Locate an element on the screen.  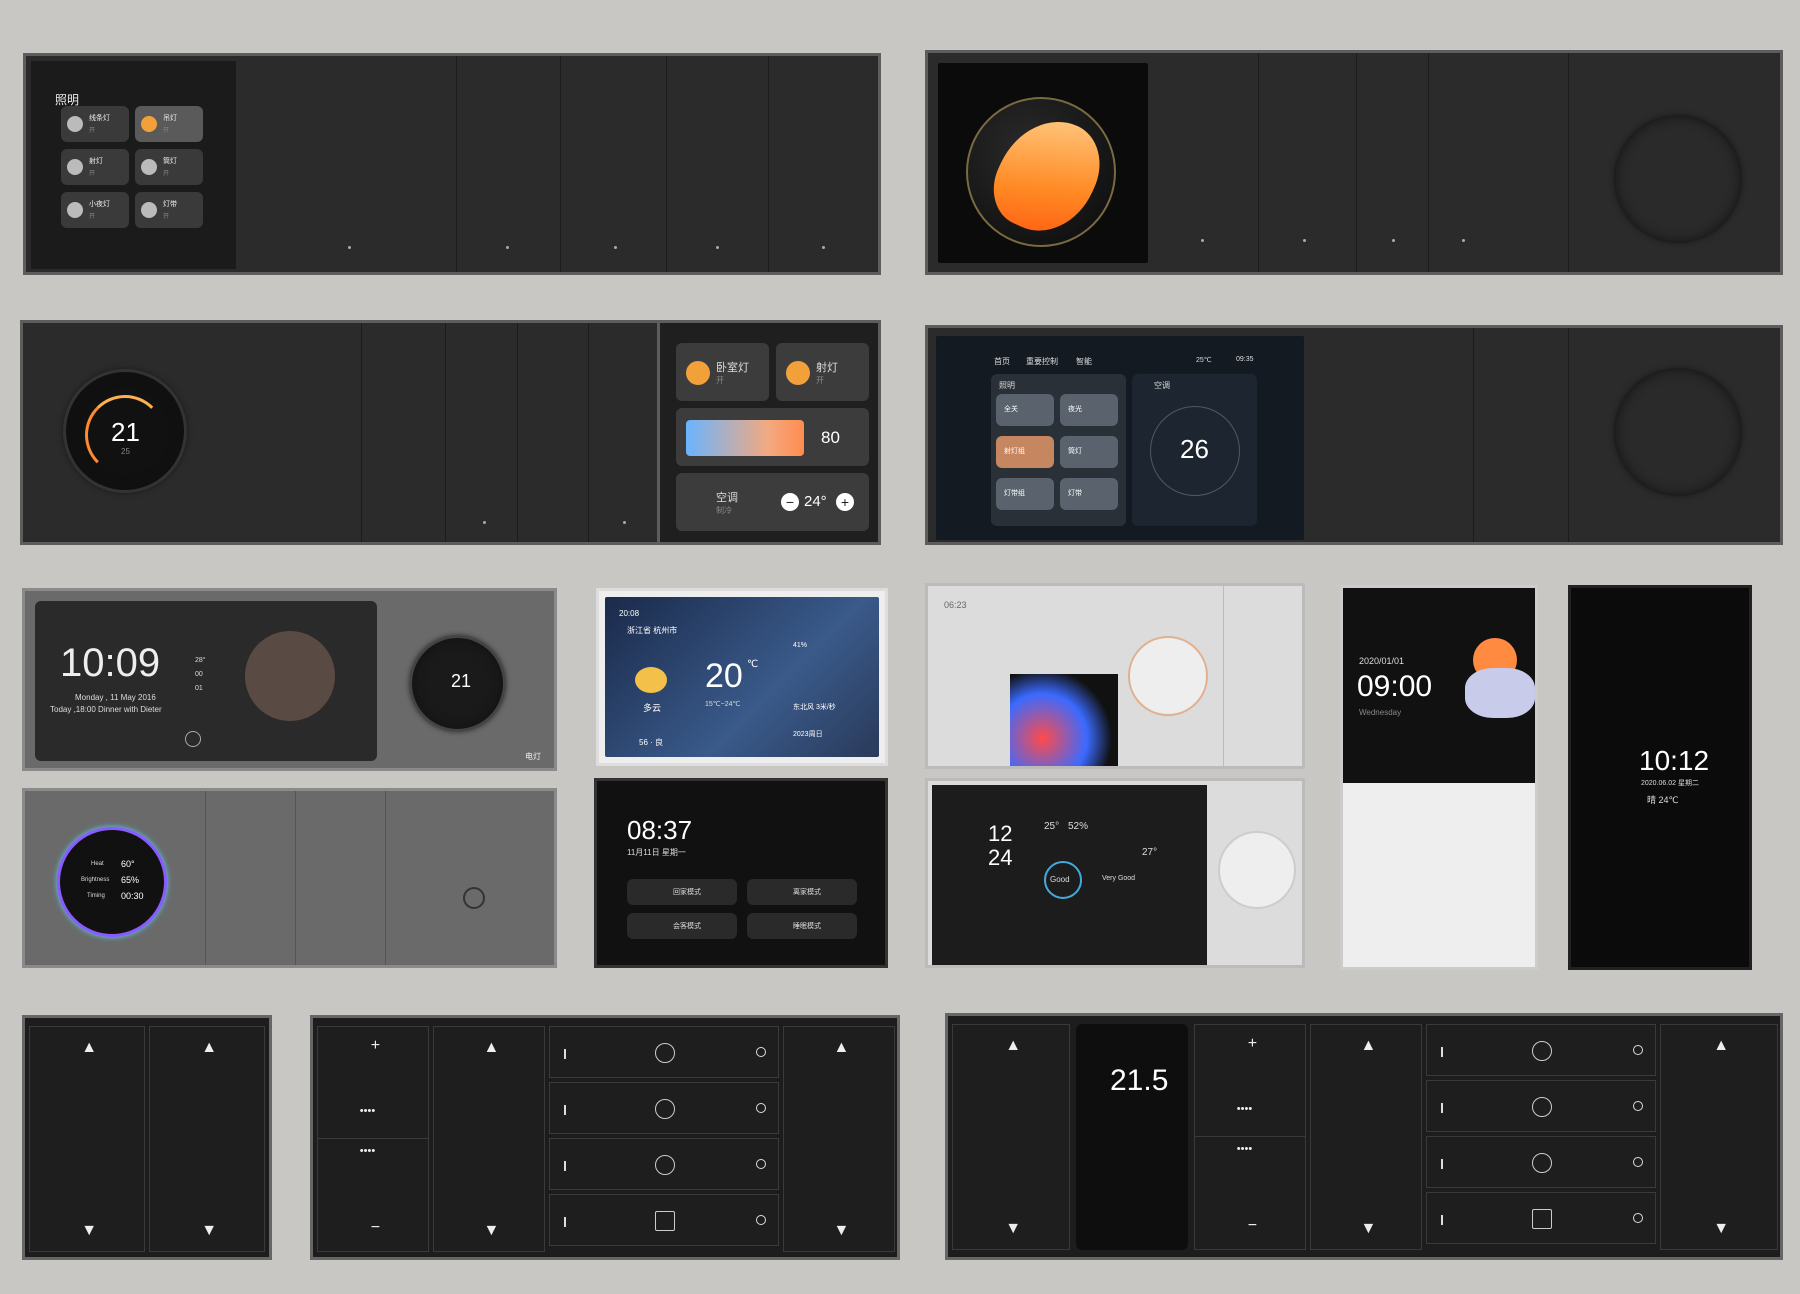
cloud-icon is located at coordinates (1500, 693).